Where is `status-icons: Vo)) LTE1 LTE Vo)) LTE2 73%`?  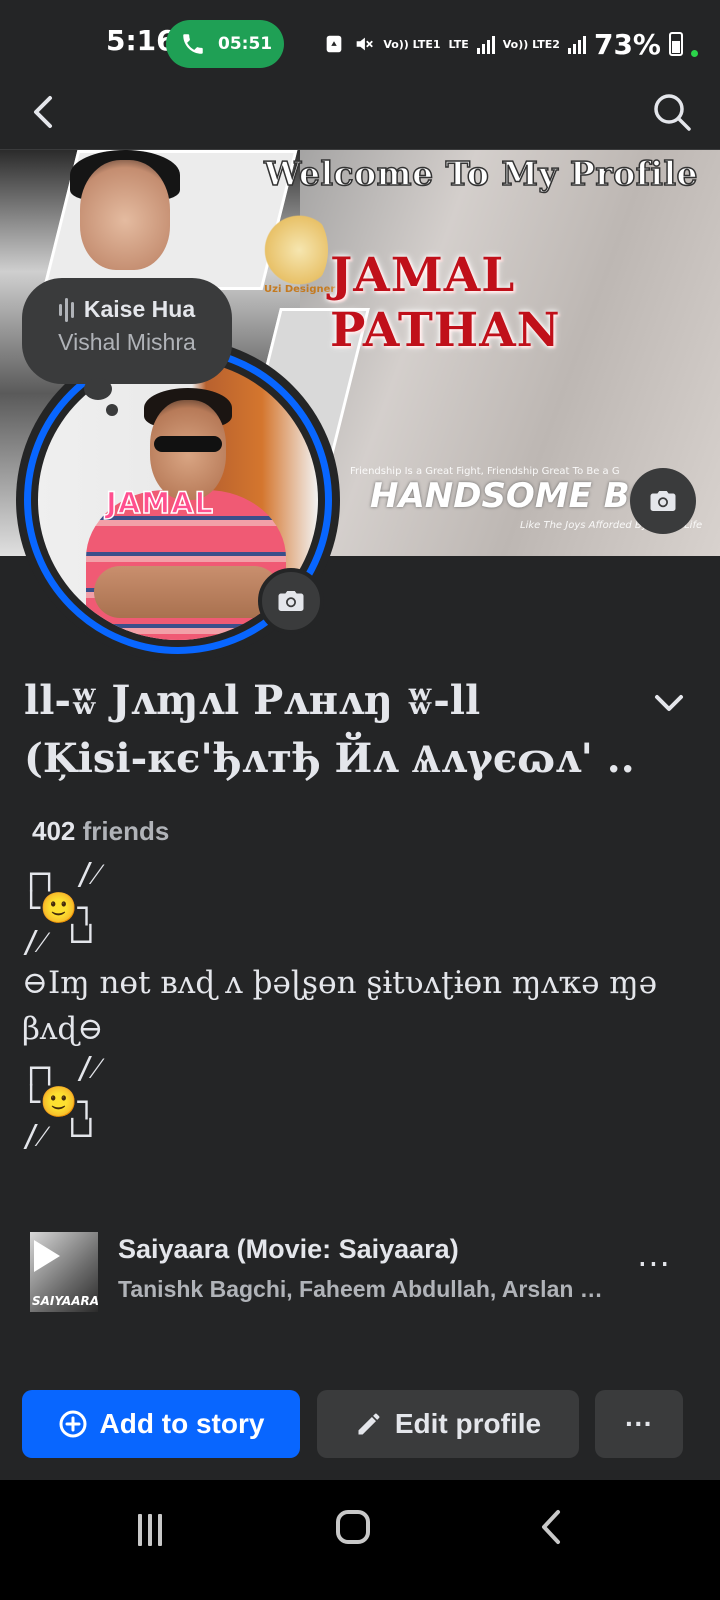
status-icons: Vo)) LTE1 LTE Vo)) LTE2 73% is located at coordinates (510, 44).